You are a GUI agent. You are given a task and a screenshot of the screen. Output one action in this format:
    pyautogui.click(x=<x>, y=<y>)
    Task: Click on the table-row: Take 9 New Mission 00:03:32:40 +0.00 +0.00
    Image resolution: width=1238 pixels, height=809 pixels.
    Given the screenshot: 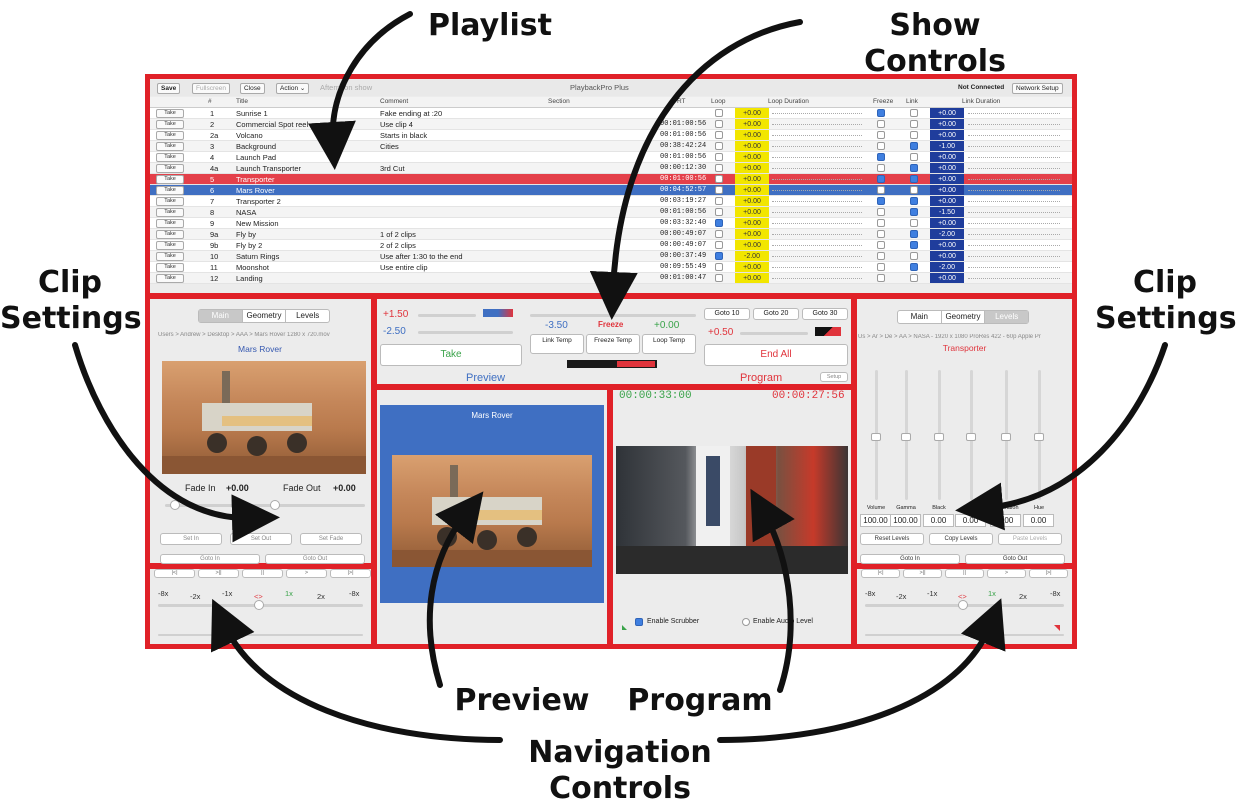 What is the action you would take?
    pyautogui.click(x=611, y=223)
    